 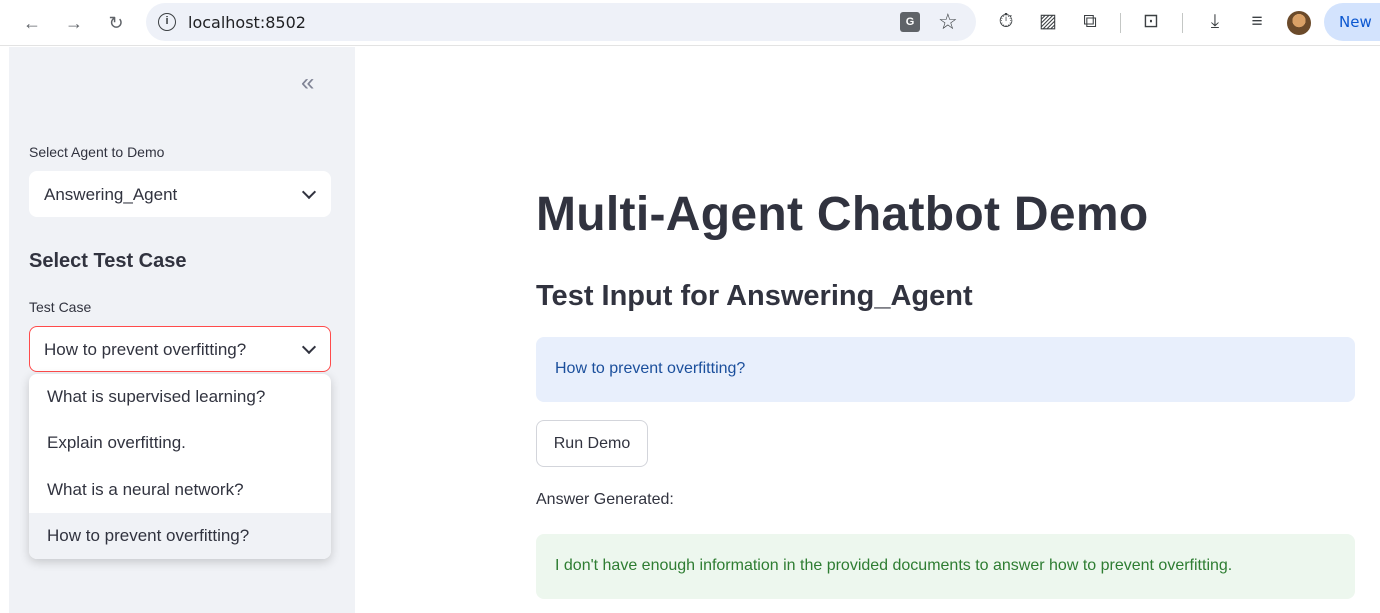 I want to click on answer-label: Answer Generated:, so click(x=605, y=499).